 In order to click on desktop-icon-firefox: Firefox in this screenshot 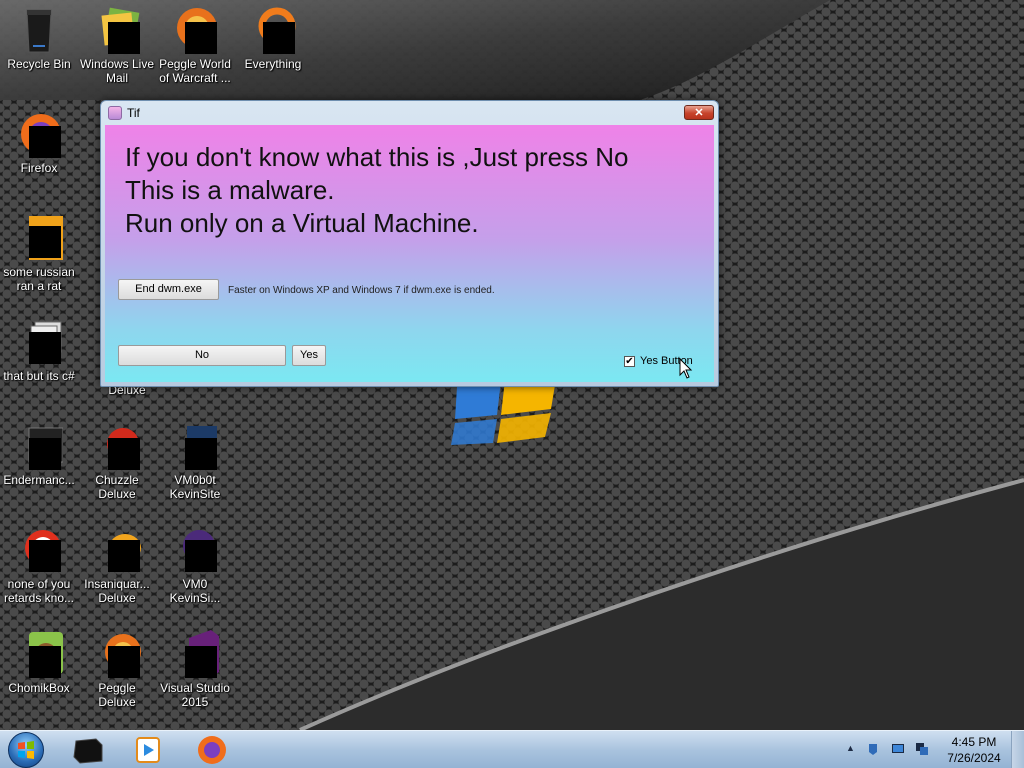, I will do `click(39, 142)`.